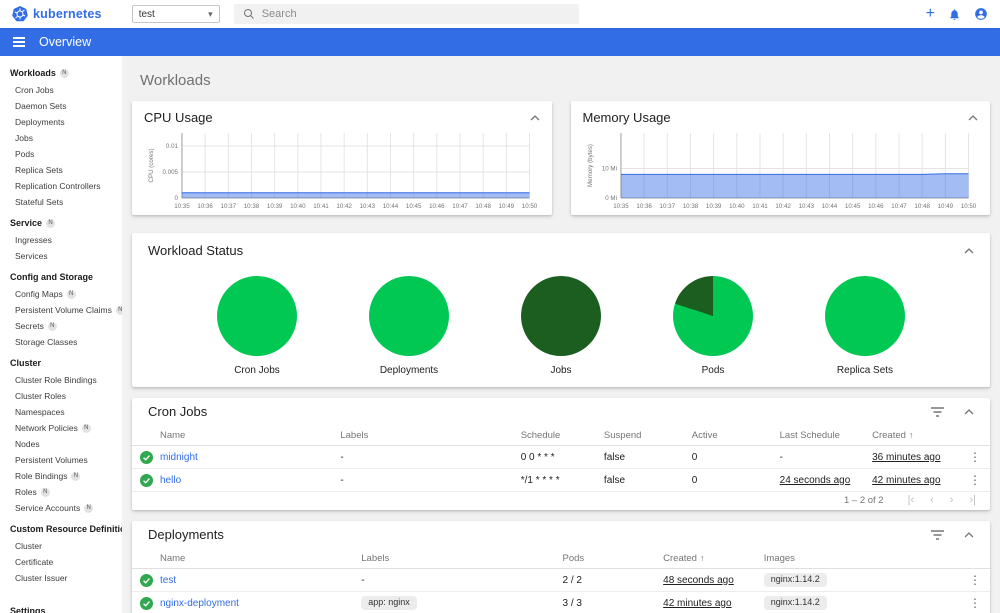 This screenshot has height=613, width=1000. I want to click on sidebar-item-replication-controllers: Replication Controllers, so click(61, 186).